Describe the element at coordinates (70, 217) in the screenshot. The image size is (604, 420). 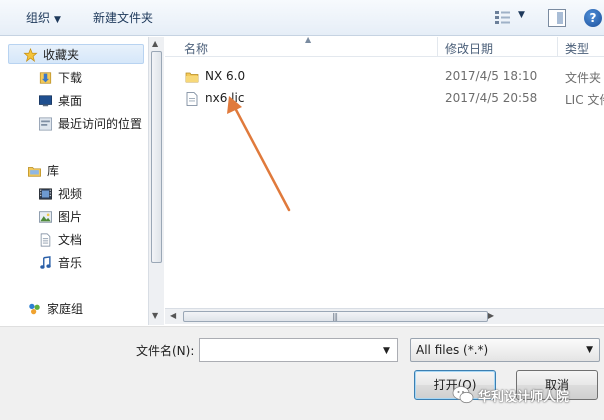
I see `nav-label-pictures: 图片` at that location.